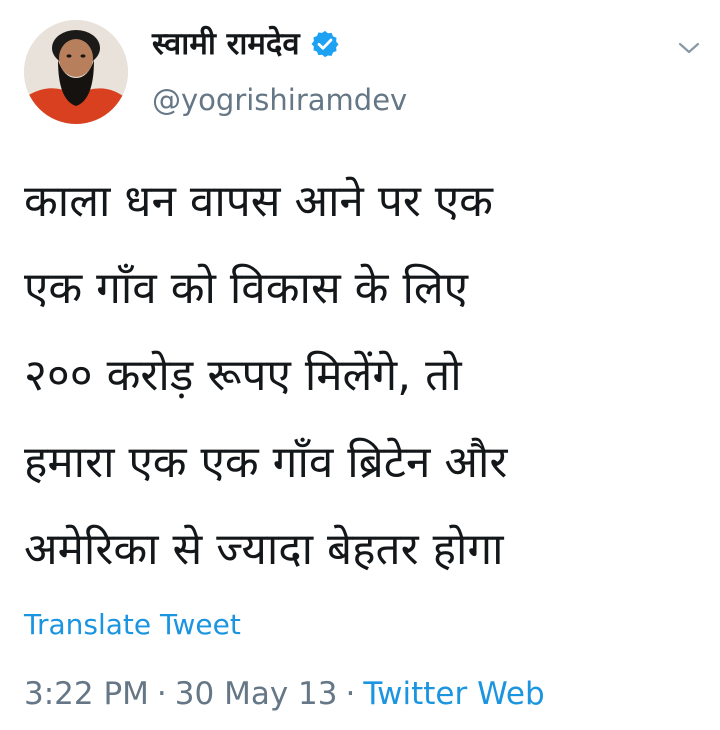  I want to click on verified-badge-icon, so click(325, 44).